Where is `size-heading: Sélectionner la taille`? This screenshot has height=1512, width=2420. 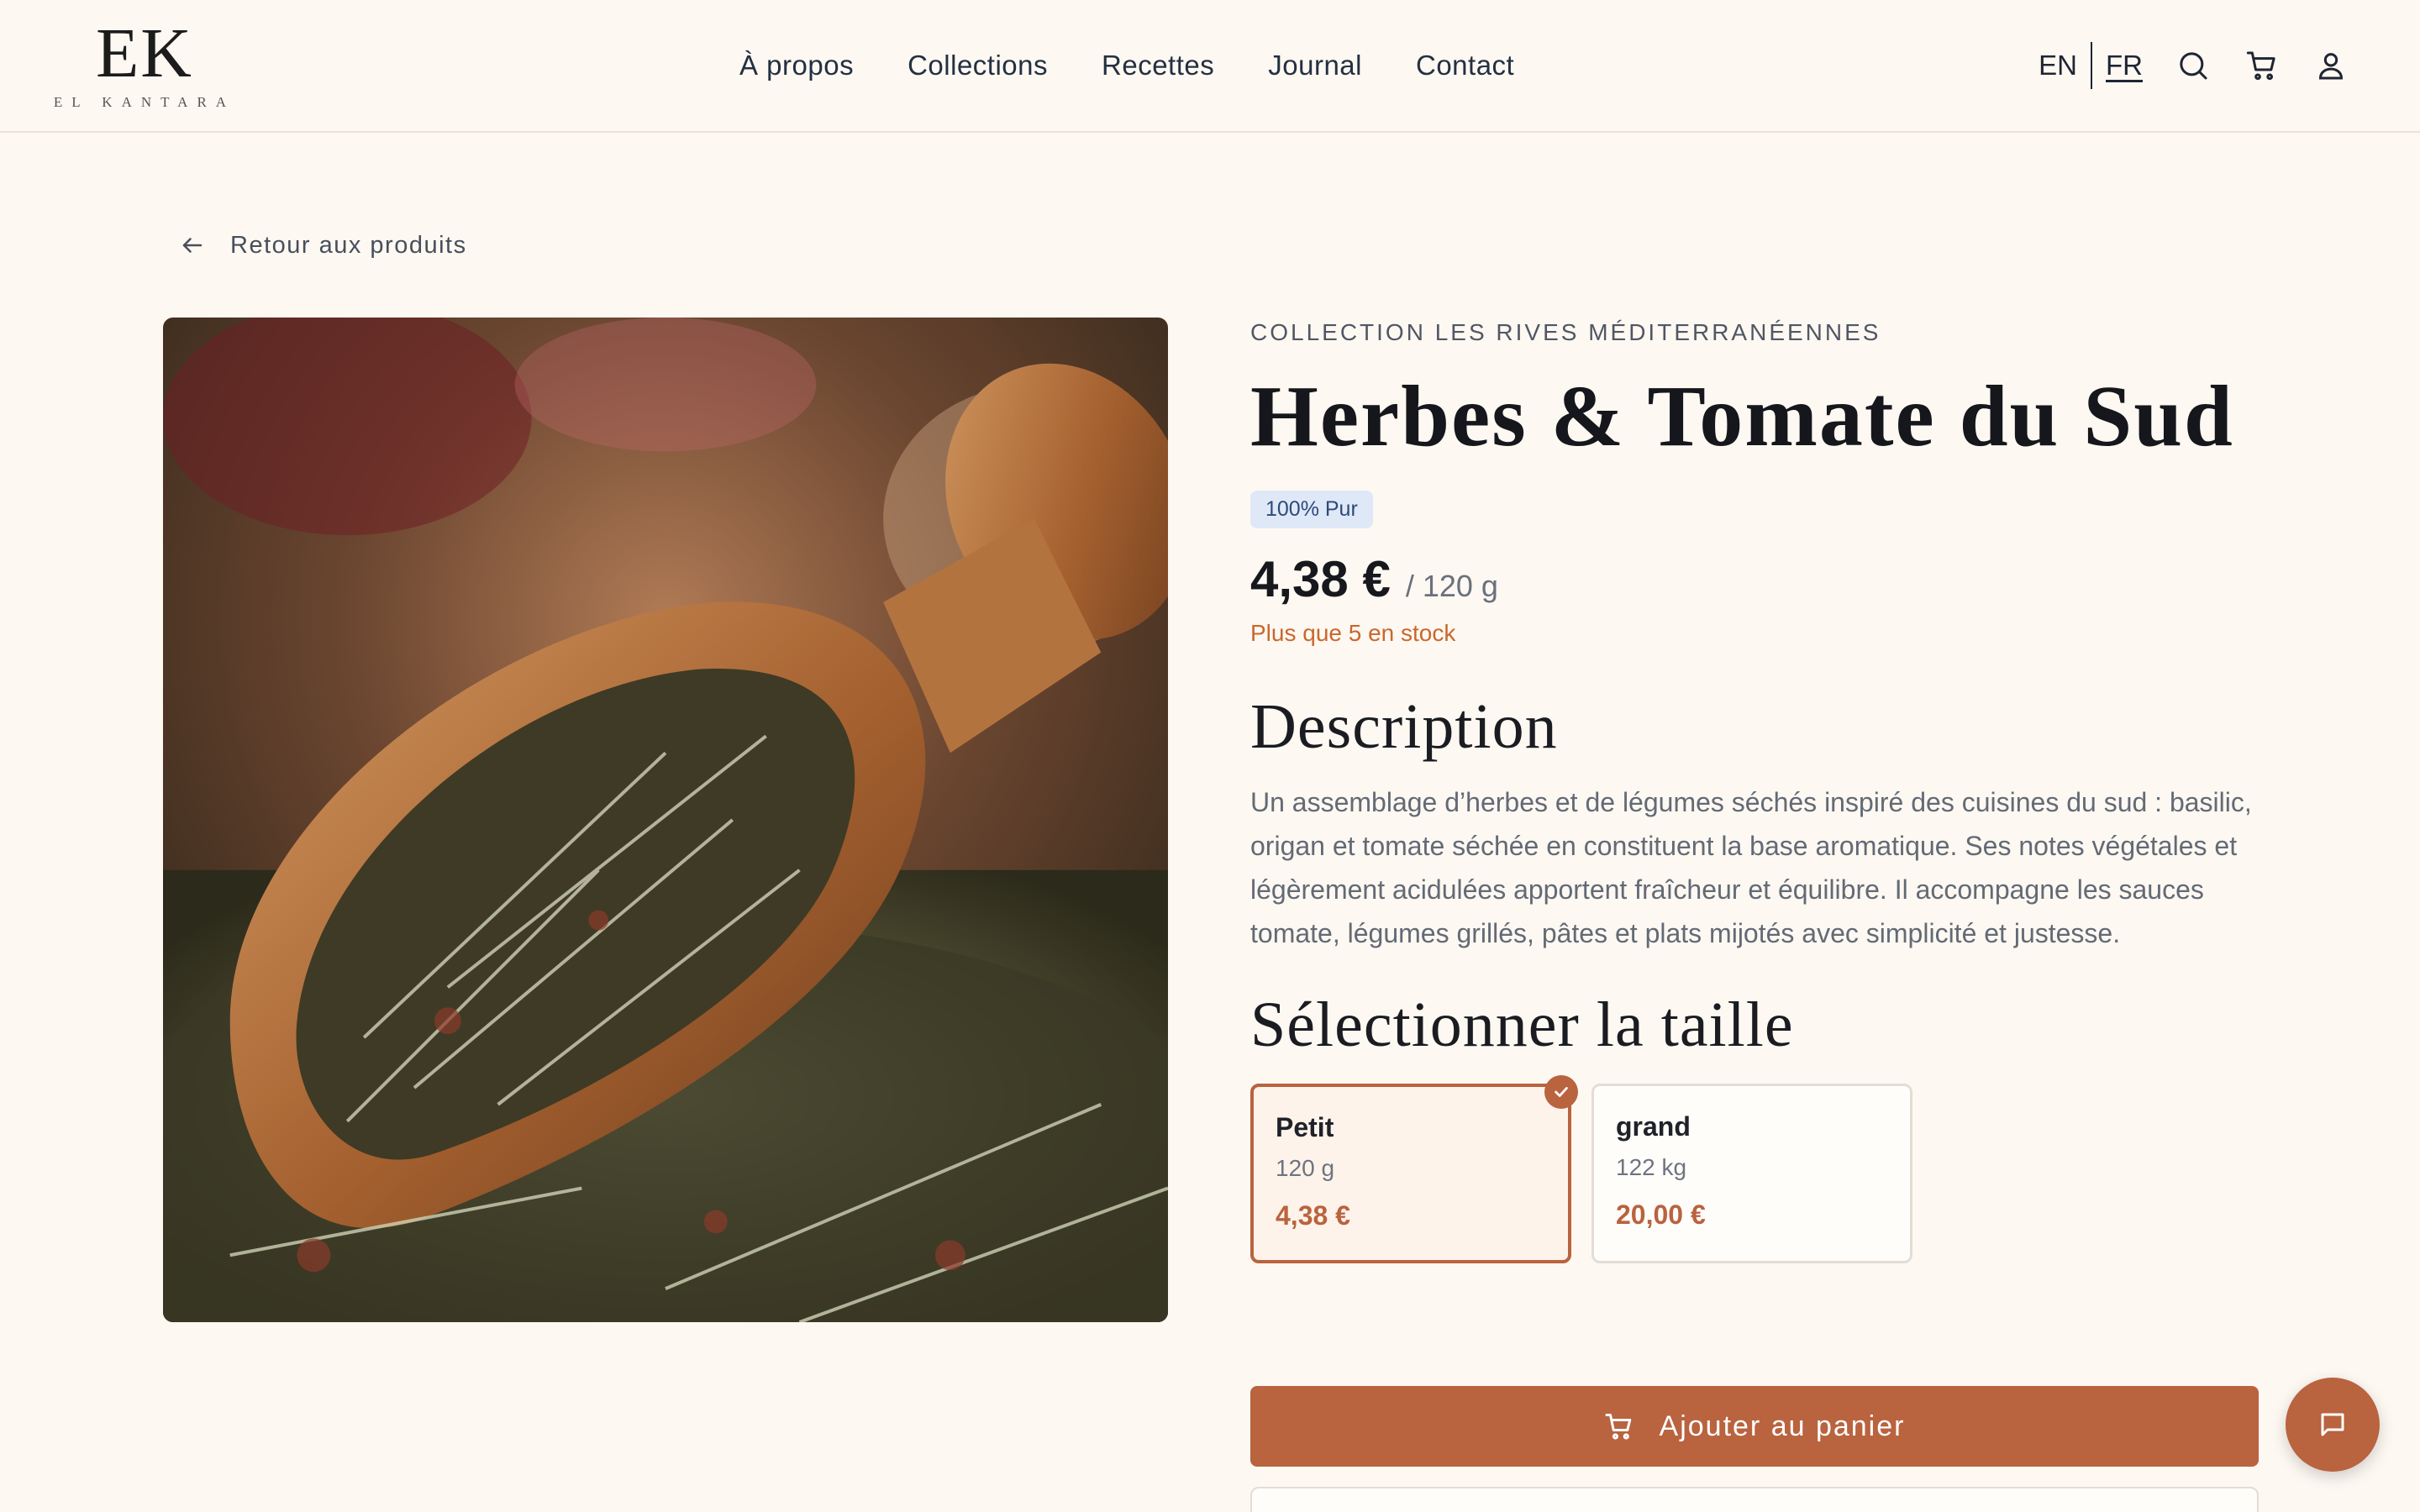 size-heading: Sélectionner la taille is located at coordinates (1522, 1025).